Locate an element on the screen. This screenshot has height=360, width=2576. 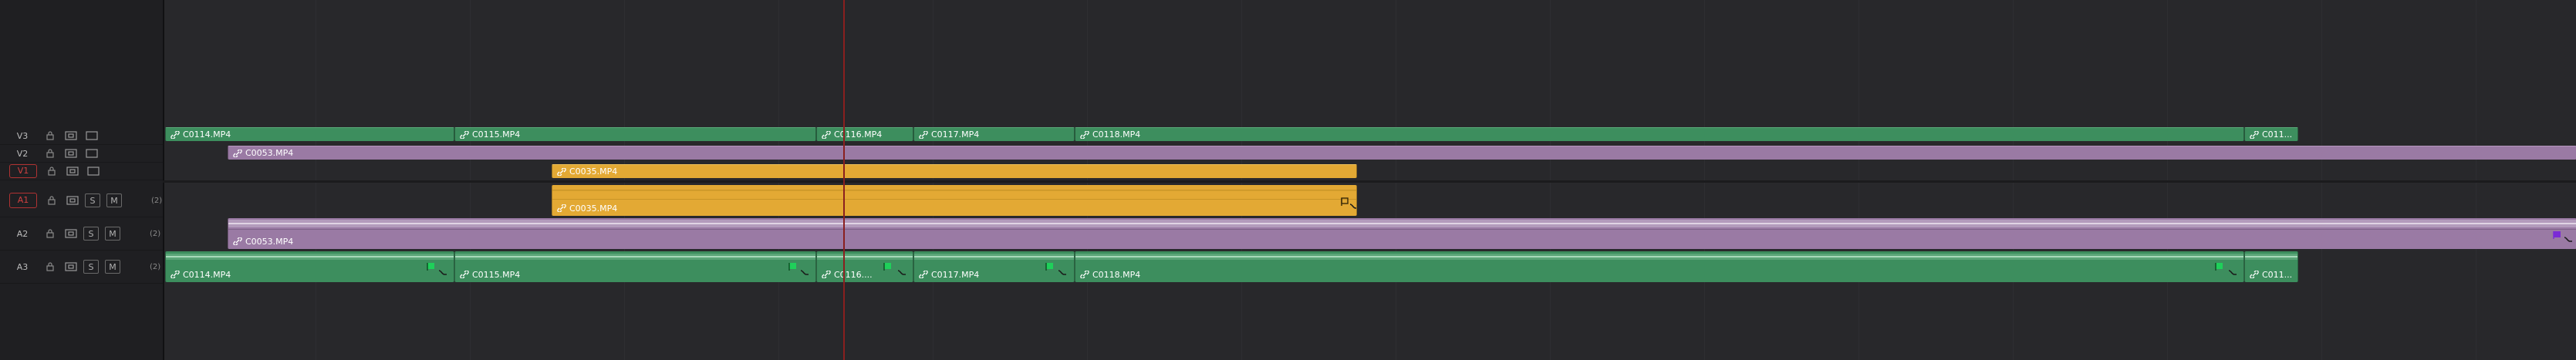
track-name-a2: A2 is located at coordinates (22, 234).